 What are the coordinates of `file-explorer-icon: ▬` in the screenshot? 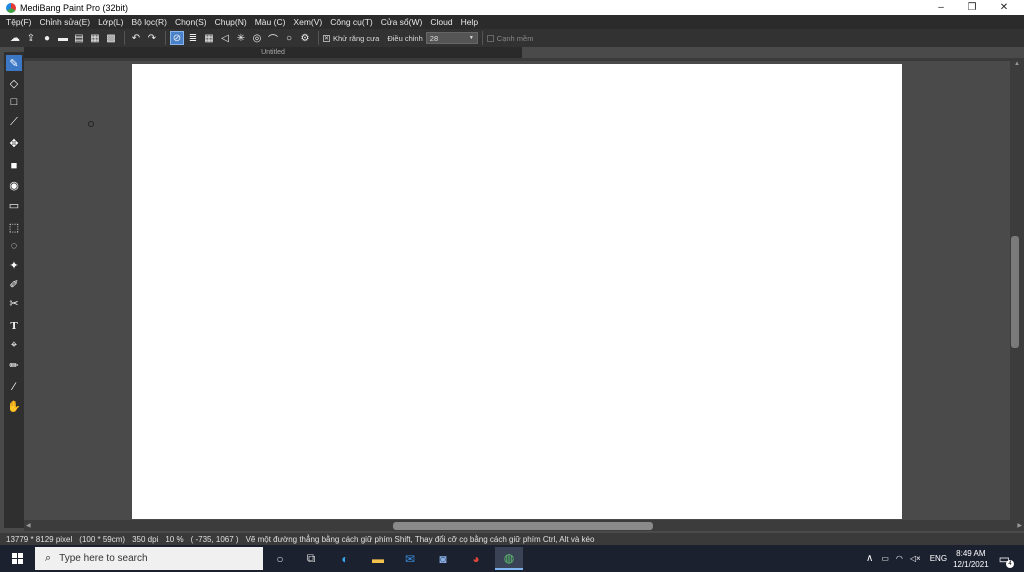 It's located at (378, 558).